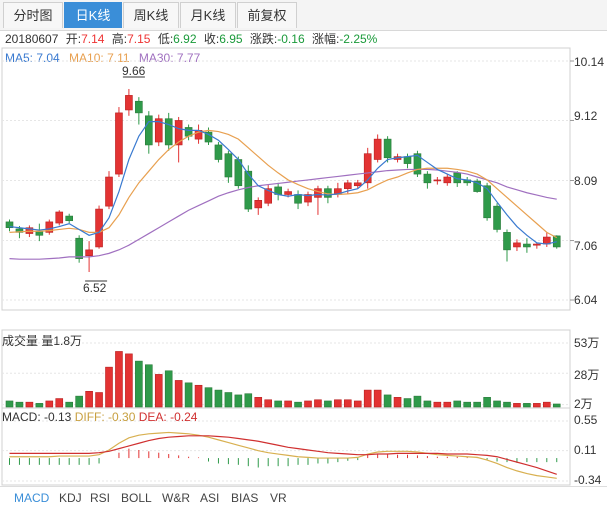 The image size is (607, 511). I want to click on indicator-tab-boll: BOLL, so click(136, 498).